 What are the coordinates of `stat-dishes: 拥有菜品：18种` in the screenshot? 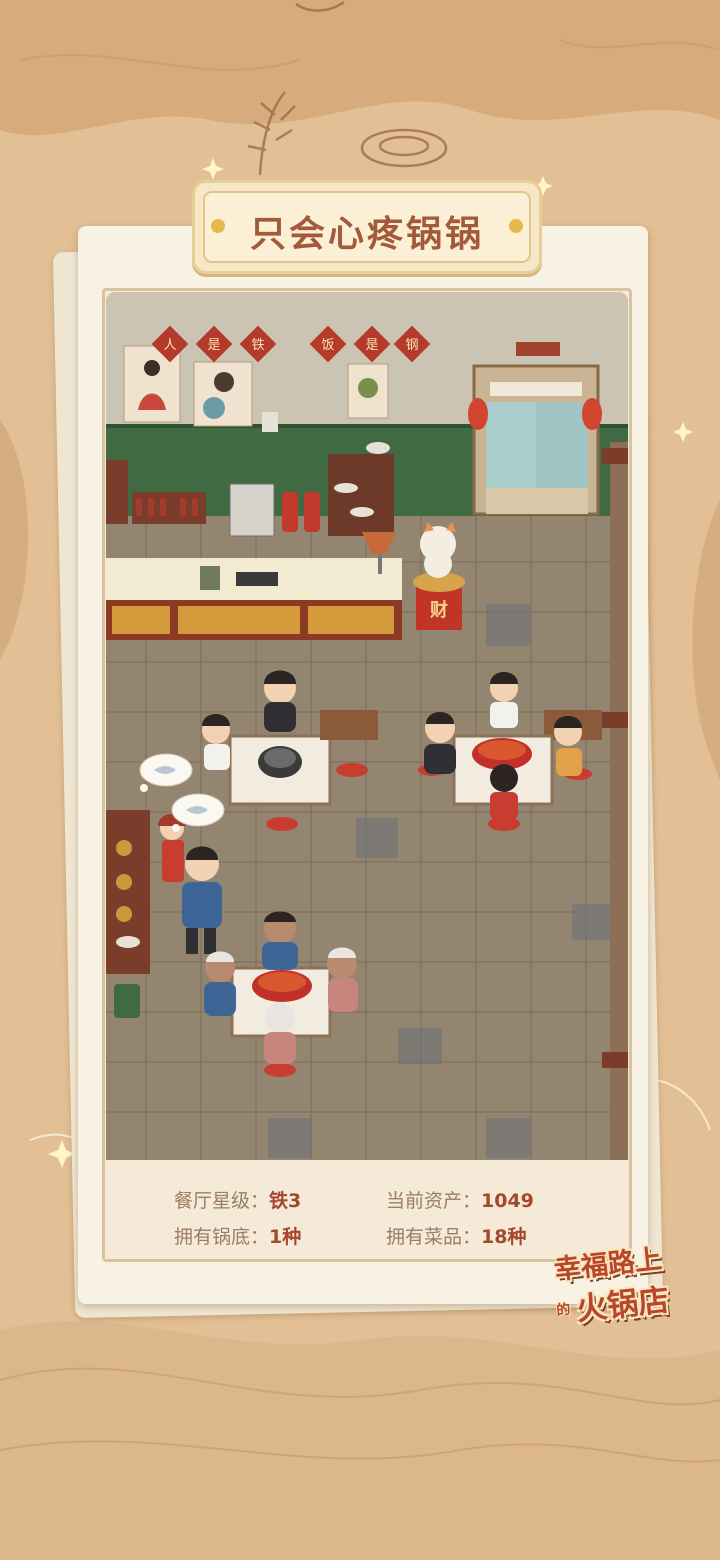 It's located at (456, 1235).